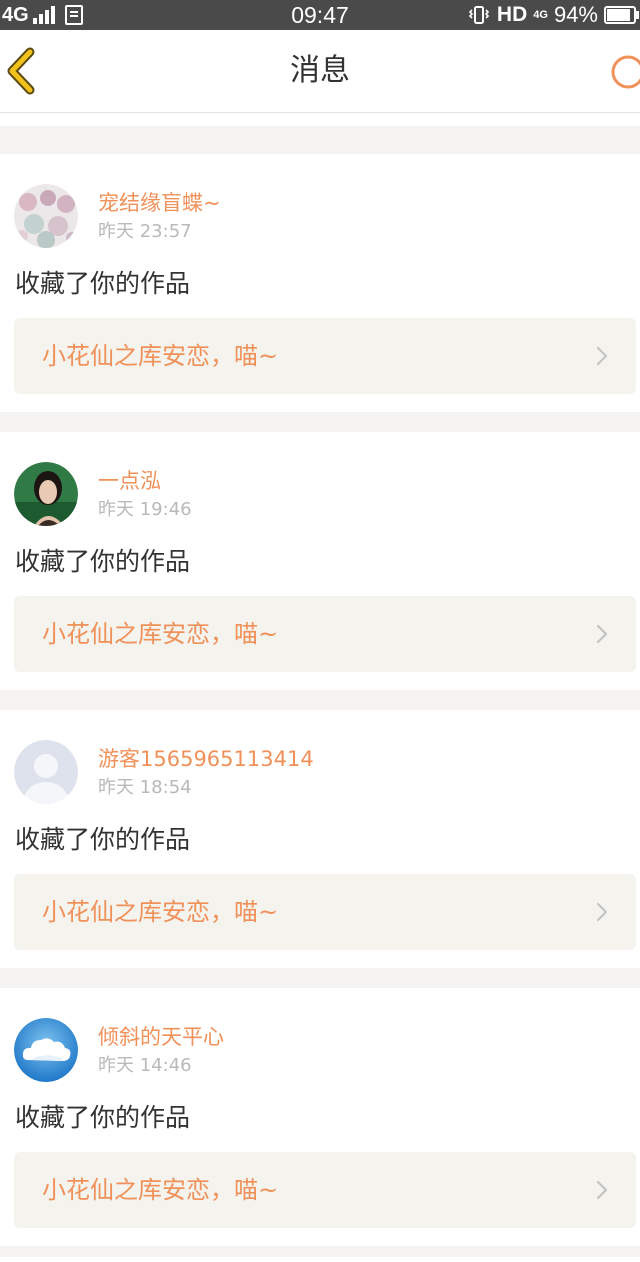  Describe the element at coordinates (145, 787) in the screenshot. I see `timestamp: 昨天 18:54` at that location.